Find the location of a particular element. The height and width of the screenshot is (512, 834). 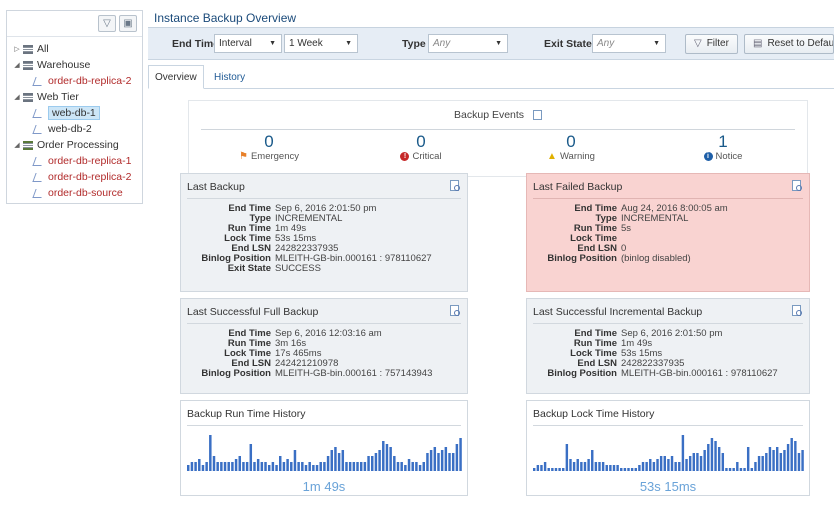

expanded-caret-icon: ◢ is located at coordinates (17, 97).